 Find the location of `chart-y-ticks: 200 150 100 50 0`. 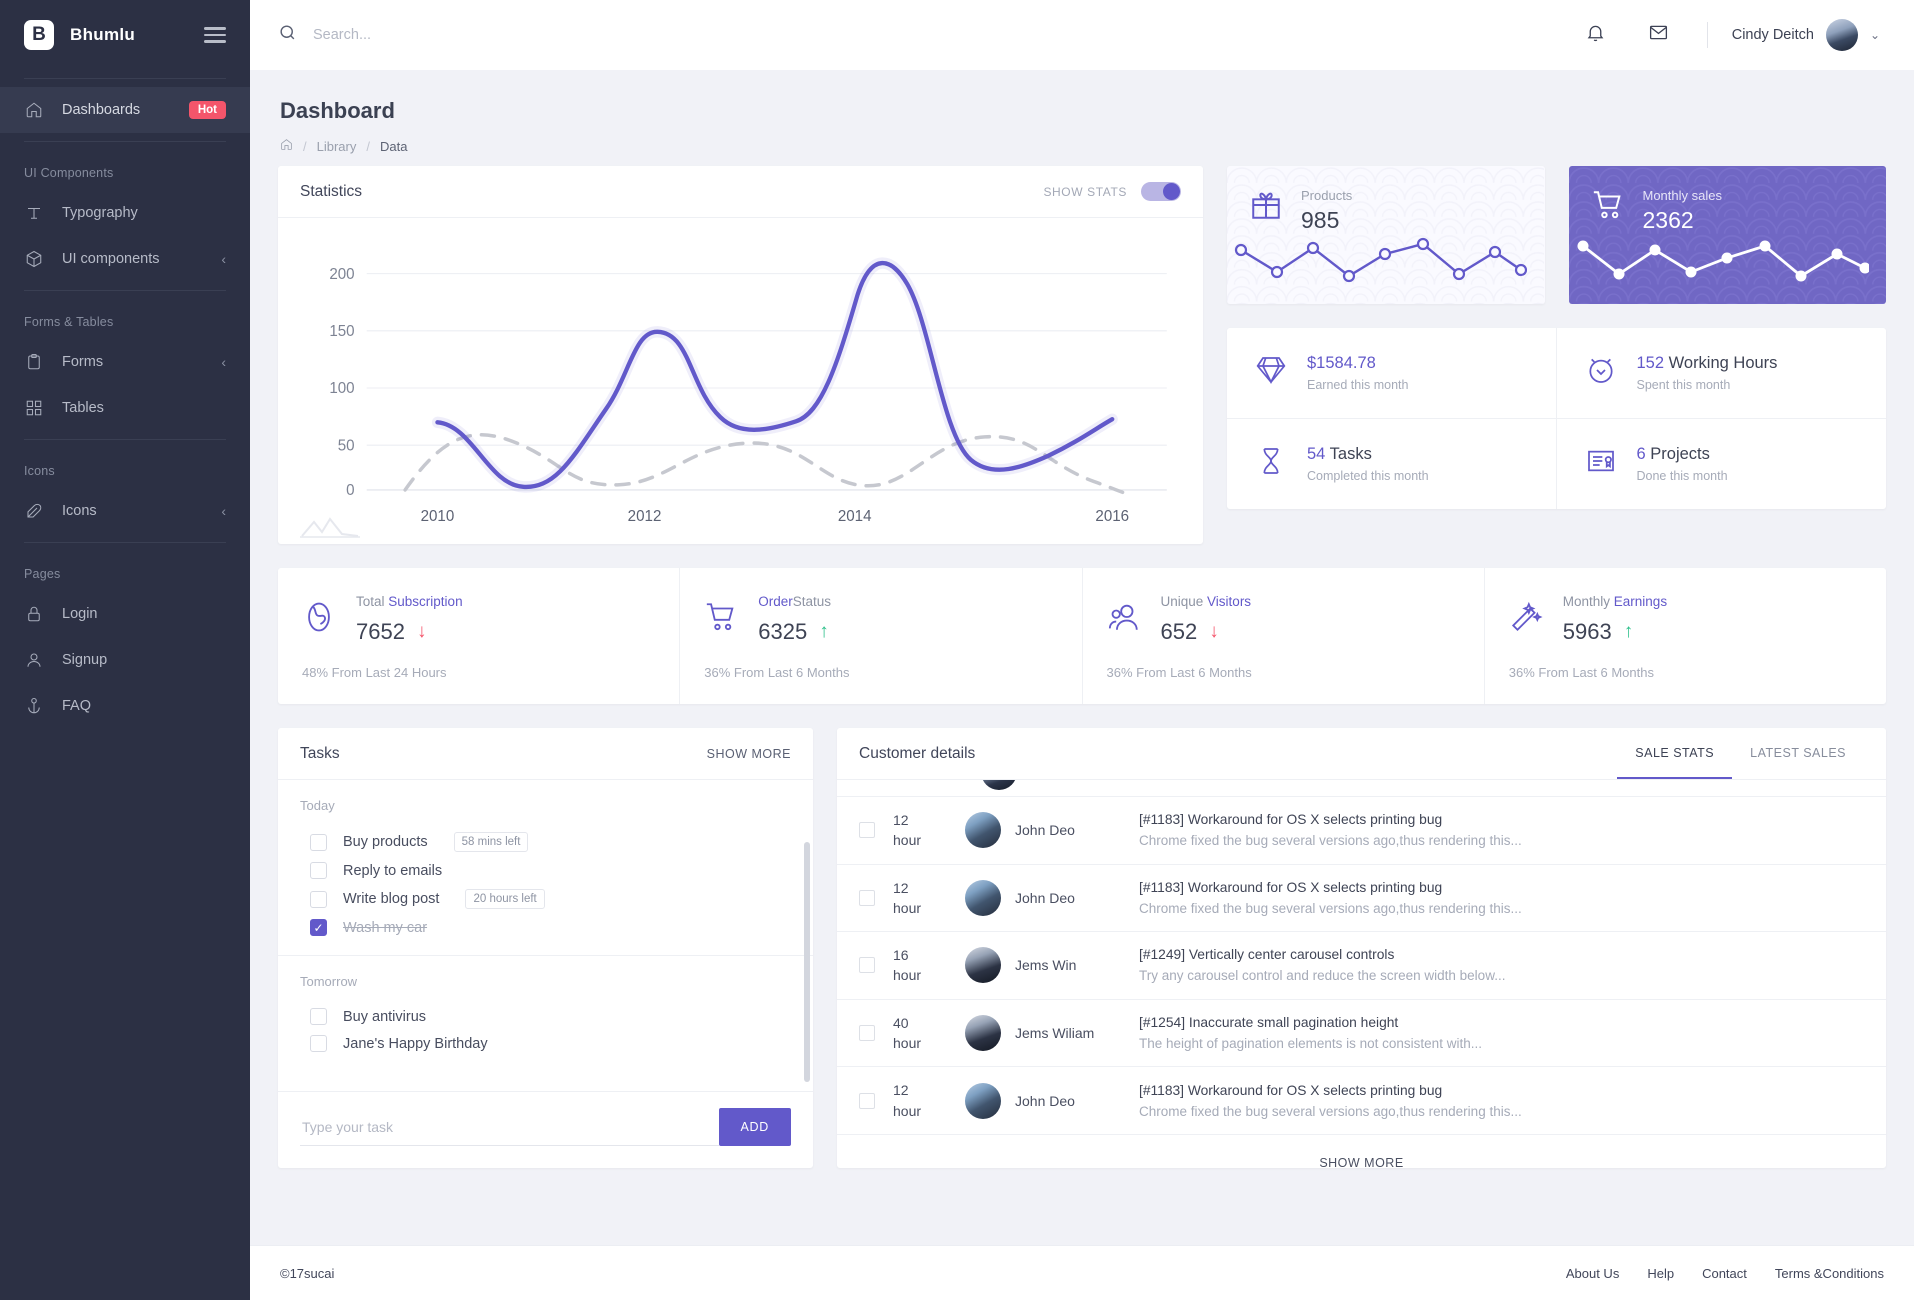

chart-y-ticks: 200 150 100 50 0 is located at coordinates (341, 383).